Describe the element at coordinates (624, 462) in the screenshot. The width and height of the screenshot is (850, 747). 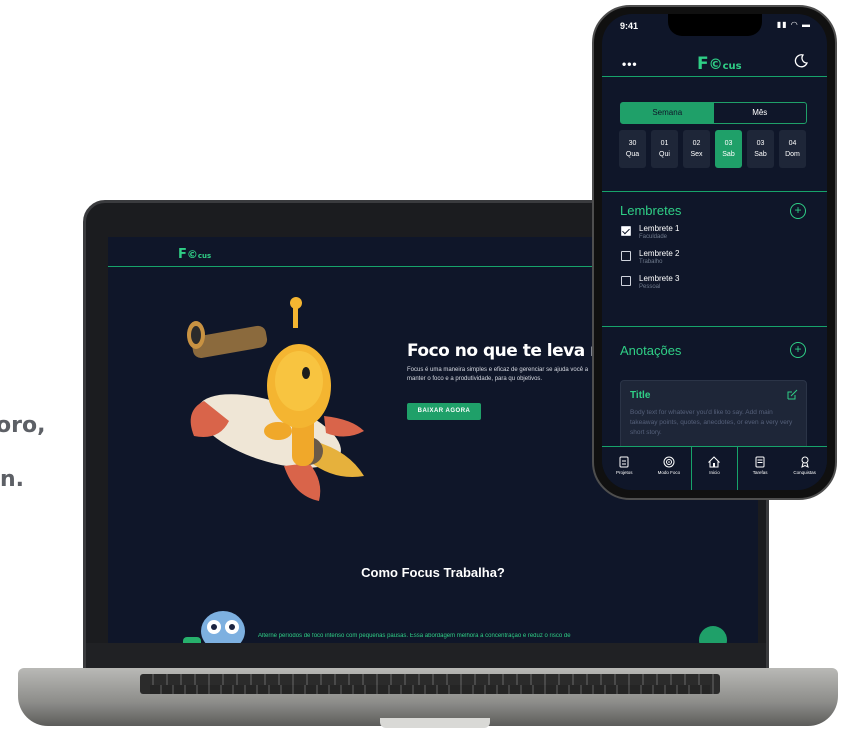
I see `document-icon` at that location.